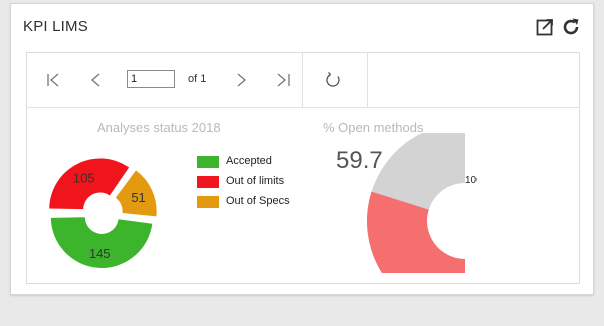  I want to click on last-page-icon, so click(283, 80).